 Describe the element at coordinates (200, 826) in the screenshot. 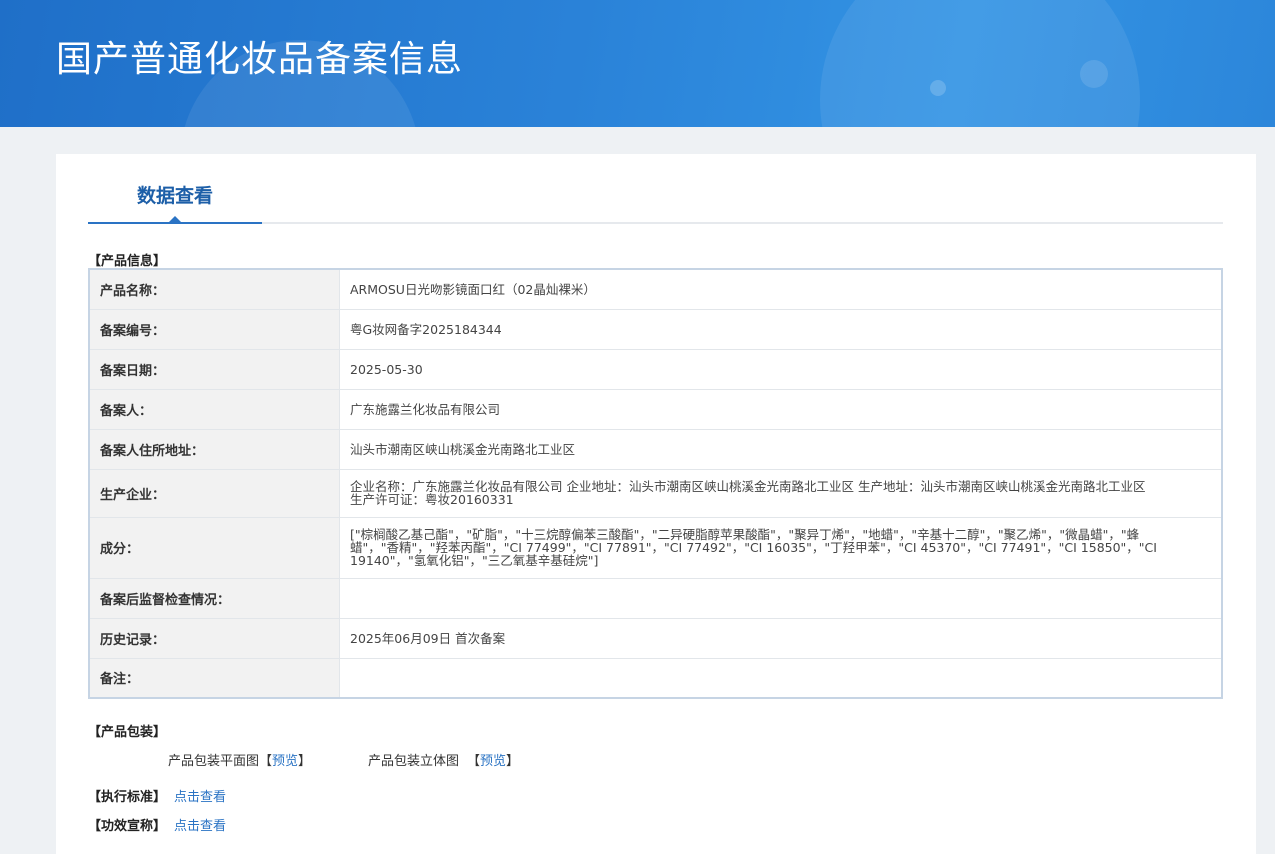

I see `efficacy-view-link: 点击查看` at that location.